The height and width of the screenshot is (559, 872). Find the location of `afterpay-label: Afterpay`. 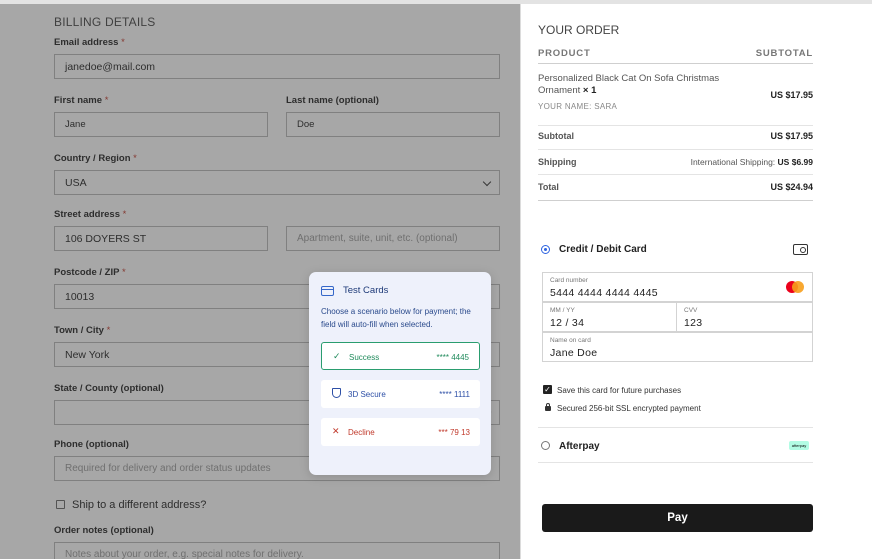

afterpay-label: Afterpay is located at coordinates (579, 446).